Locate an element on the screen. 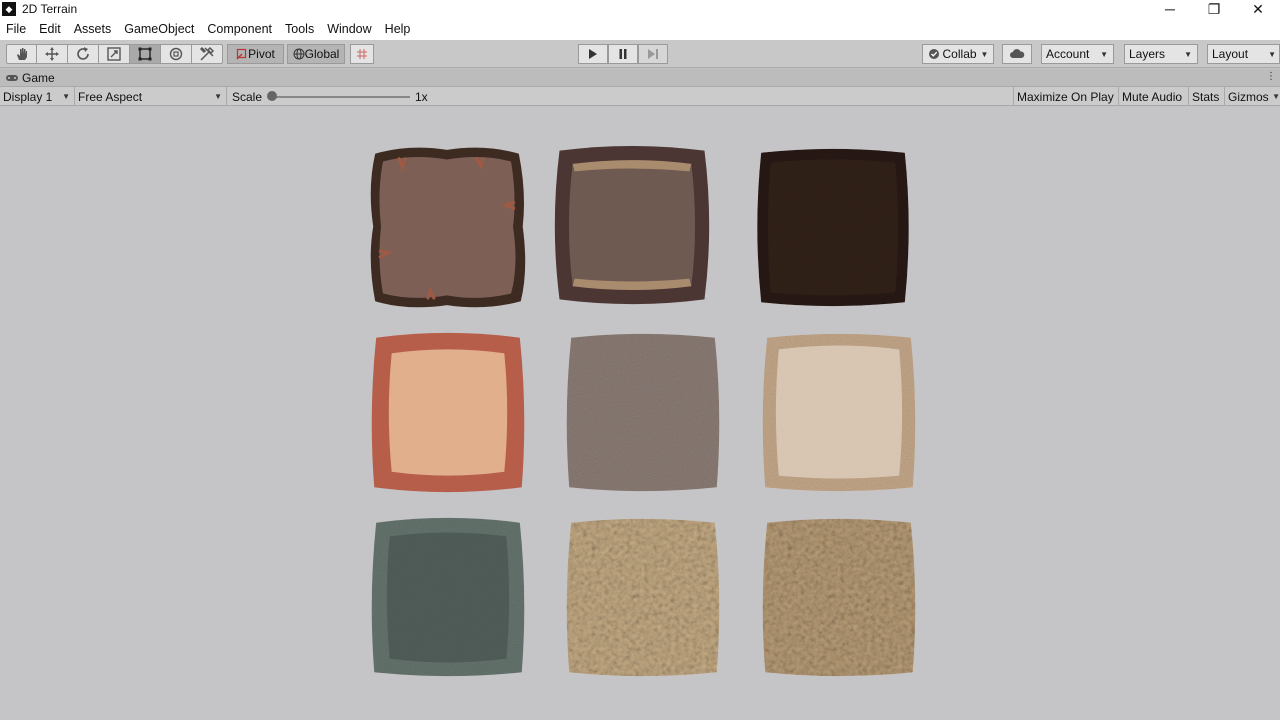 Image resolution: width=1280 pixels, height=720 pixels. gizmos-label: Gizmos is located at coordinates (1248, 96).